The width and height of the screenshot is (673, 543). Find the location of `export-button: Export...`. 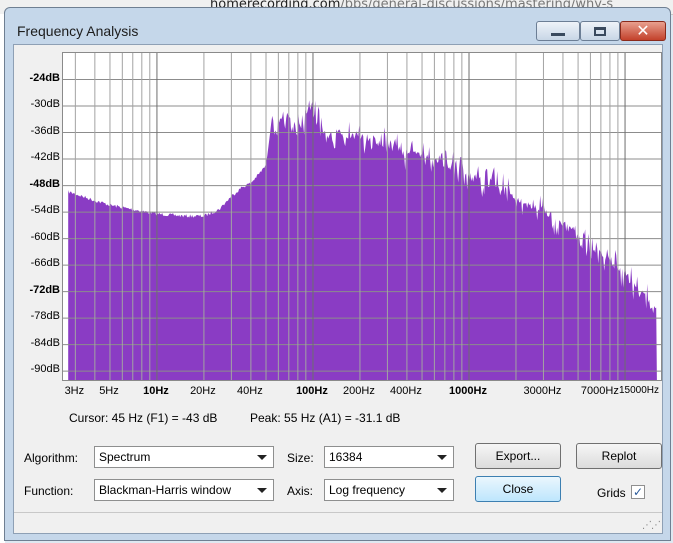

export-button: Export... is located at coordinates (518, 456).